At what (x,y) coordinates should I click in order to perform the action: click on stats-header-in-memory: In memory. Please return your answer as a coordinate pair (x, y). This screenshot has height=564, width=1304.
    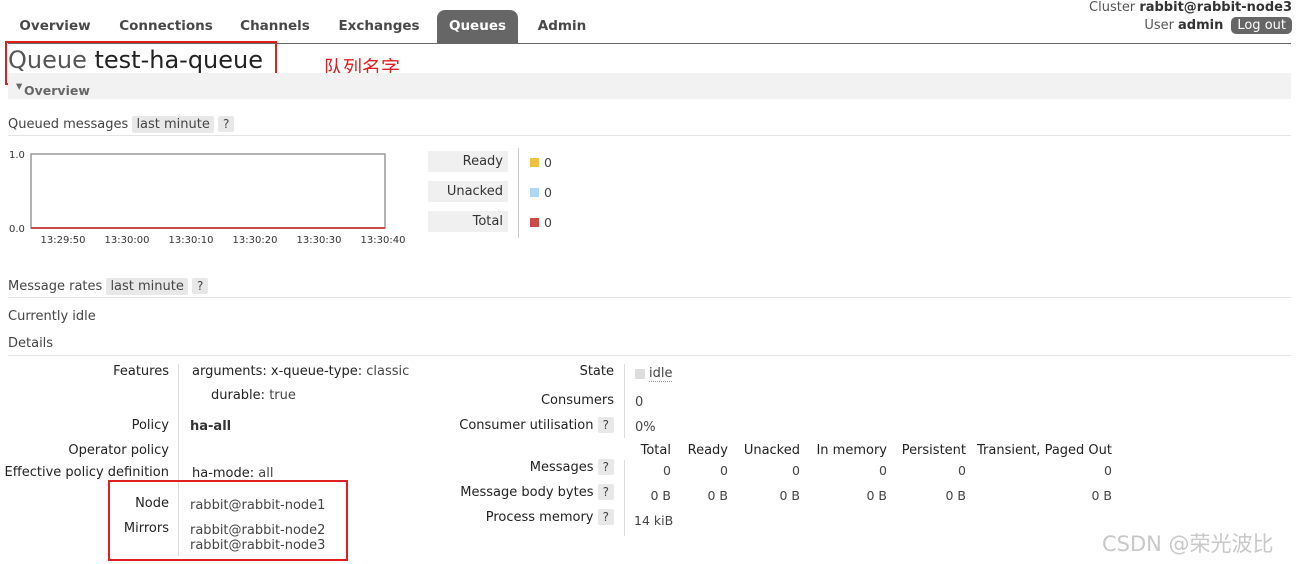
    Looking at the image, I should click on (851, 450).